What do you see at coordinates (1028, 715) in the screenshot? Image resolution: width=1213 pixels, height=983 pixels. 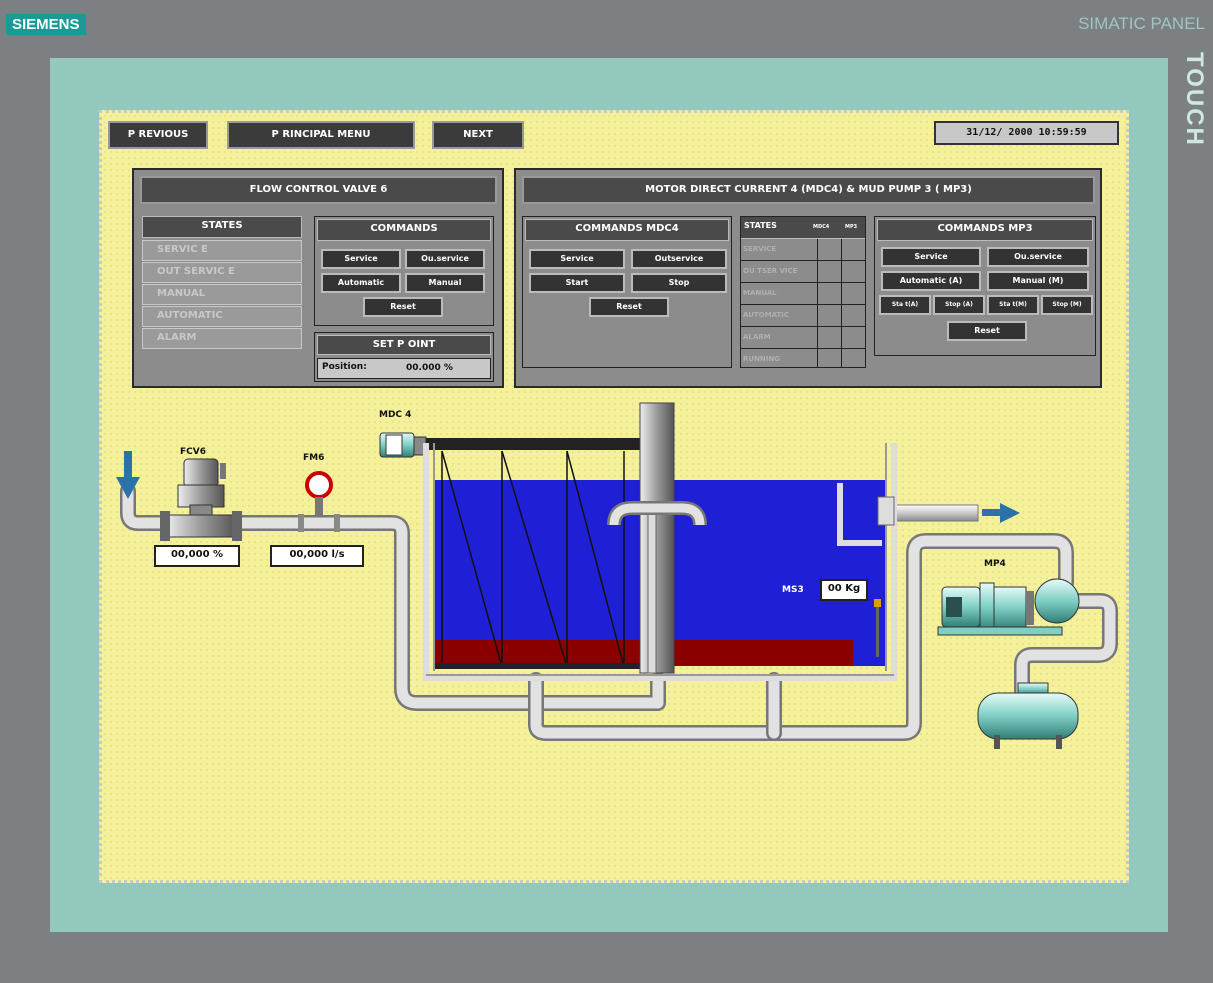 I see `mud-tank` at bounding box center [1028, 715].